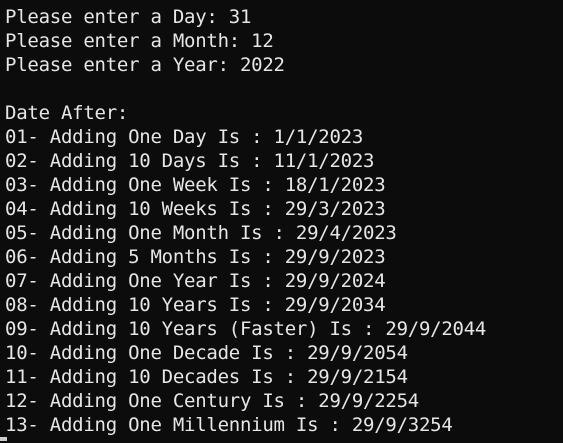 The height and width of the screenshot is (443, 563). What do you see at coordinates (206, 353) in the screenshot?
I see `result-line-10: 10- Adding One Decade Is : 29/9/2054` at bounding box center [206, 353].